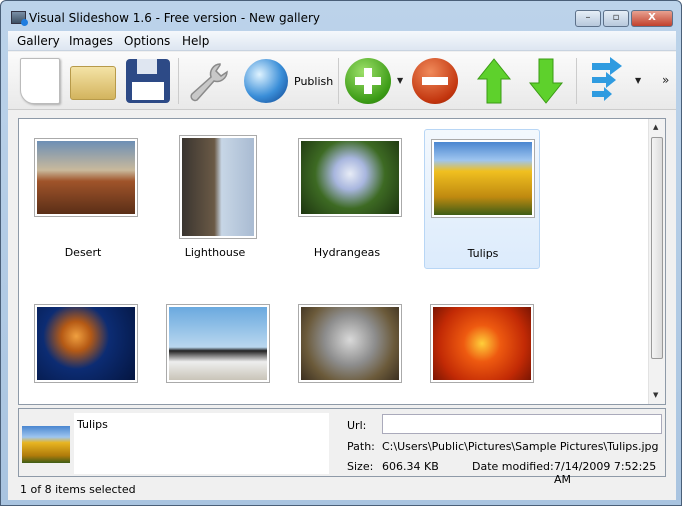 The width and height of the screenshot is (682, 506). Describe the element at coordinates (652, 18) in the screenshot. I see `close-button: X` at that location.